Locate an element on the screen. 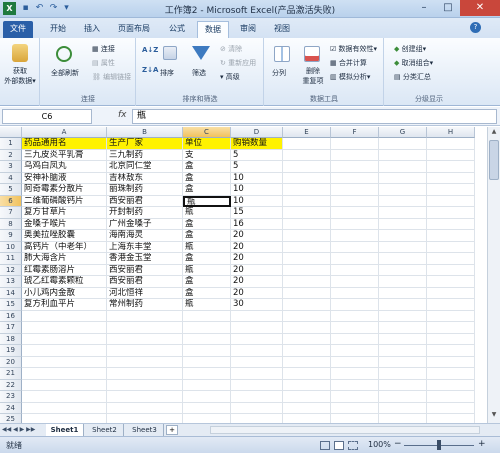 The width and height of the screenshot is (500, 453). advanced-button: ▾ 高级 is located at coordinates (230, 77).